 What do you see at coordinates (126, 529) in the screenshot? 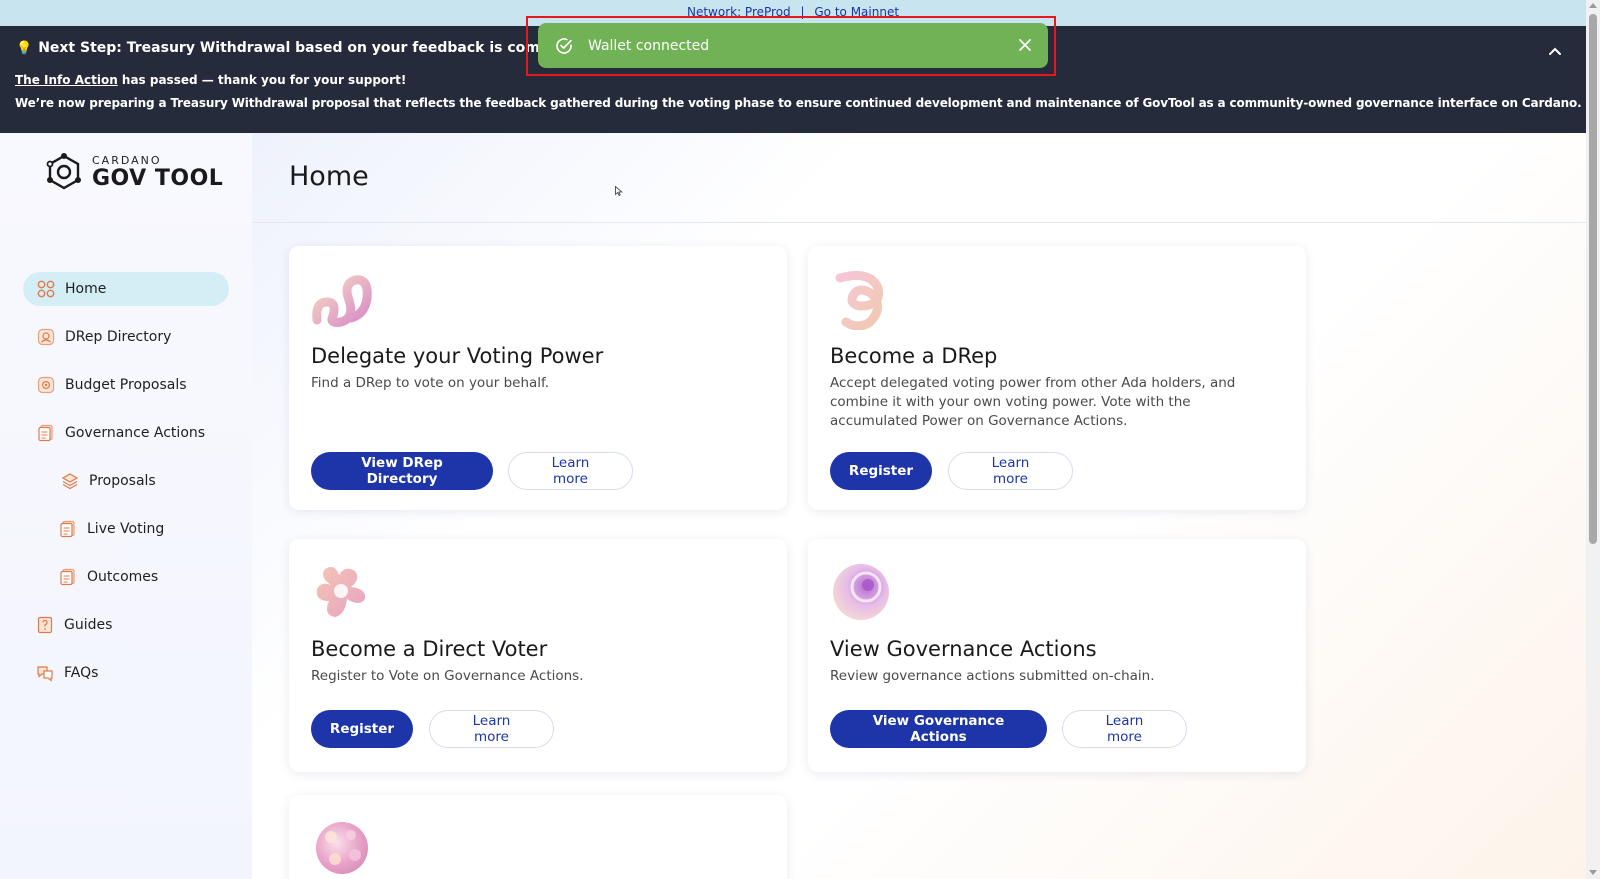
I see `sidebar-item-label: Live Voting` at bounding box center [126, 529].